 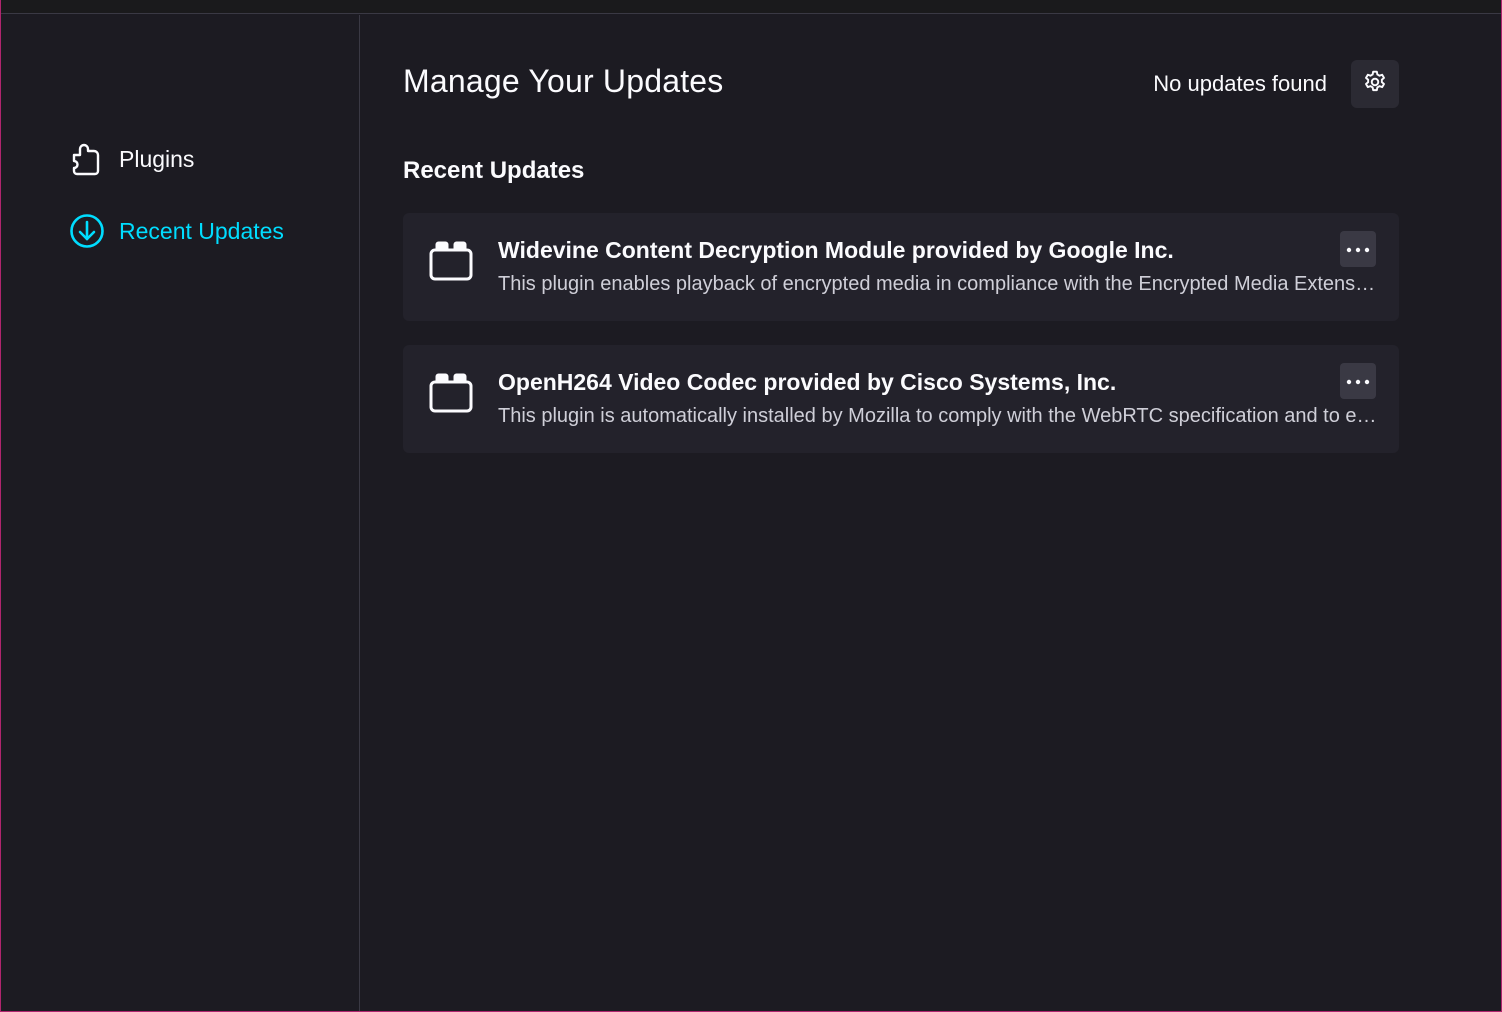 I want to click on download-circle-icon, so click(x=87, y=231).